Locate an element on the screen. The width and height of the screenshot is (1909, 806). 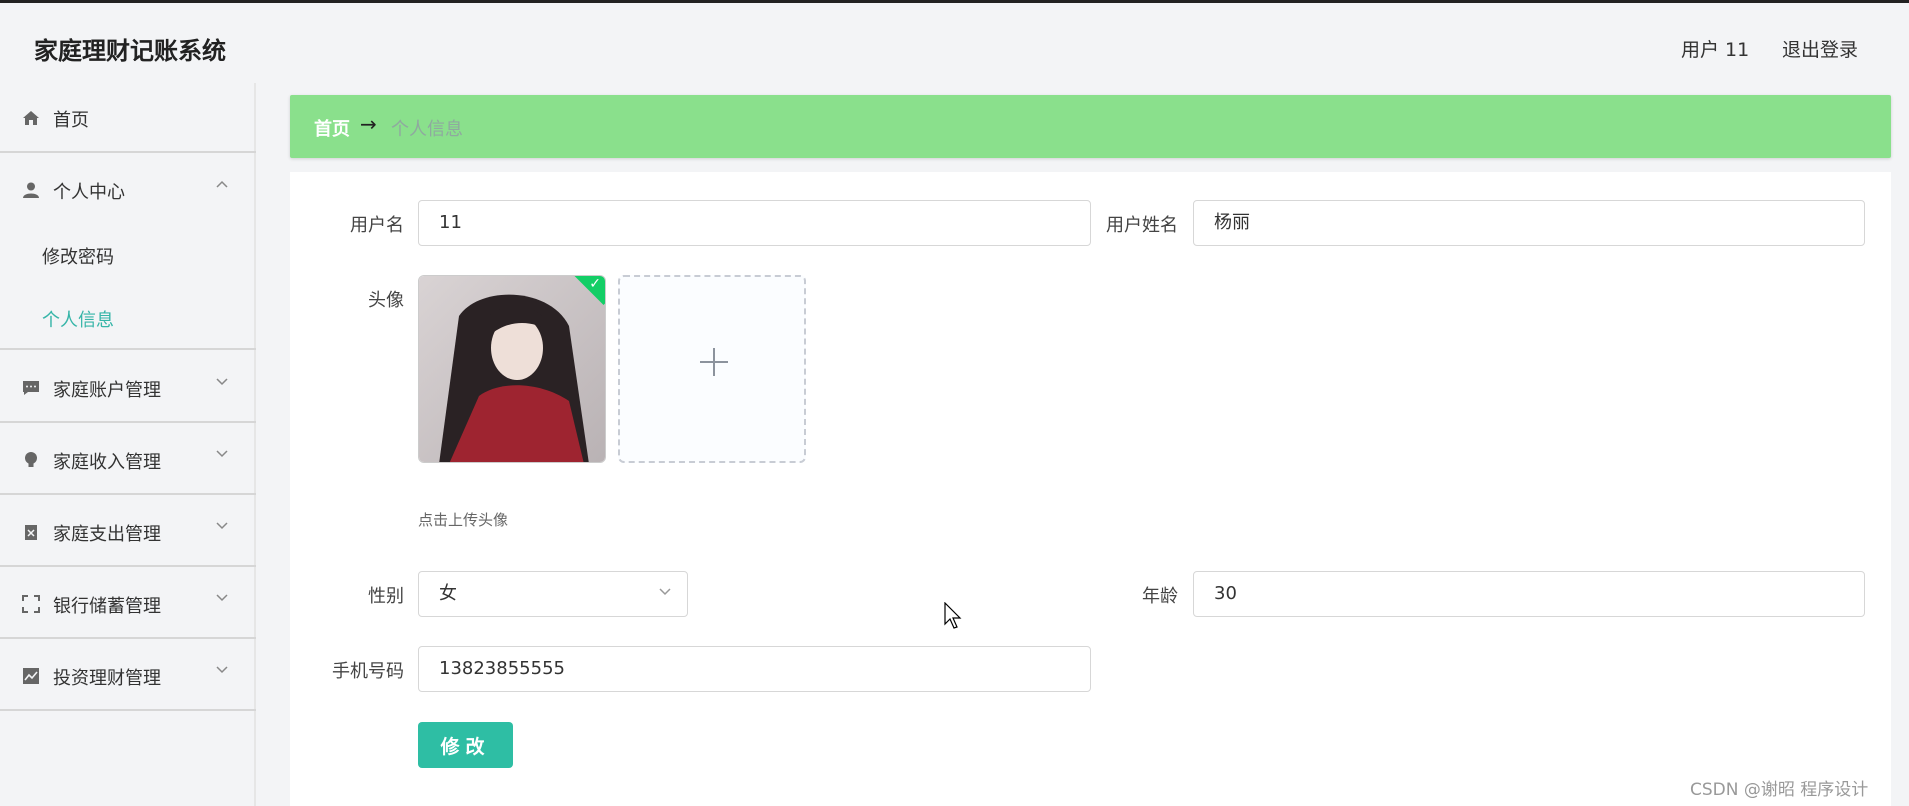
avatar-upload-button is located at coordinates (712, 369).